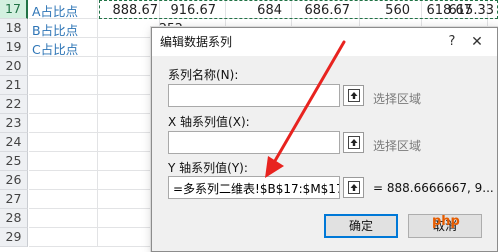 The width and height of the screenshot is (498, 252). Describe the element at coordinates (14, 47) in the screenshot. I see `row-header: 19` at that location.